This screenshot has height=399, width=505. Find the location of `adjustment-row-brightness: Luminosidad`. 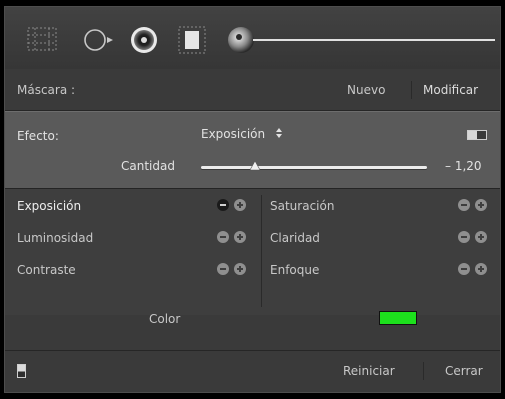

adjustment-row-brightness: Luminosidad is located at coordinates (133, 237).